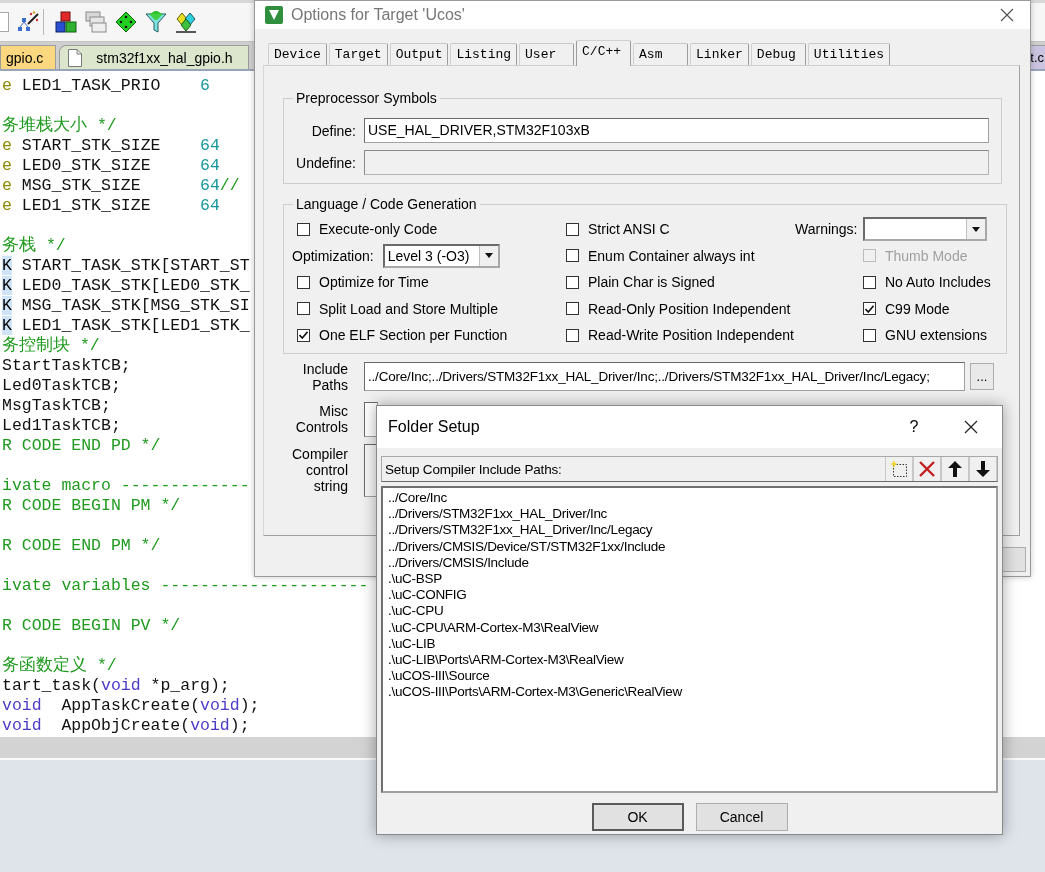 The image size is (1045, 872). I want to click on code-line: K MSG_TASK_STK[MSG_STK_SI, so click(126, 306).